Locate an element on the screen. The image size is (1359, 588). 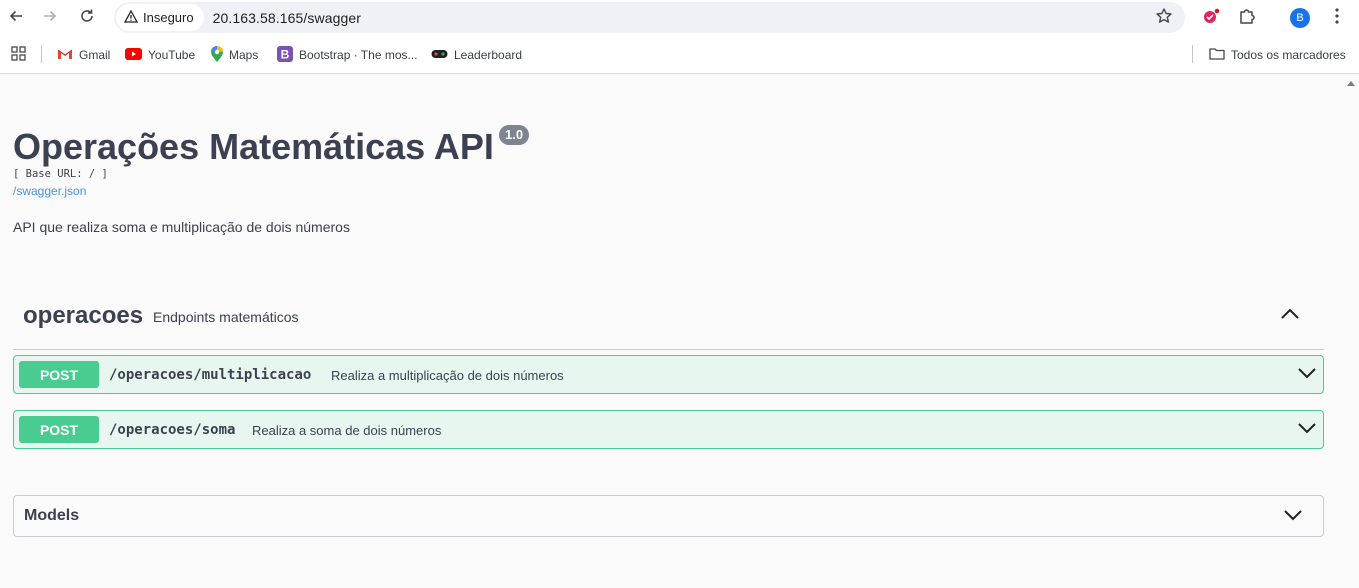
back-button is located at coordinates (16, 18).